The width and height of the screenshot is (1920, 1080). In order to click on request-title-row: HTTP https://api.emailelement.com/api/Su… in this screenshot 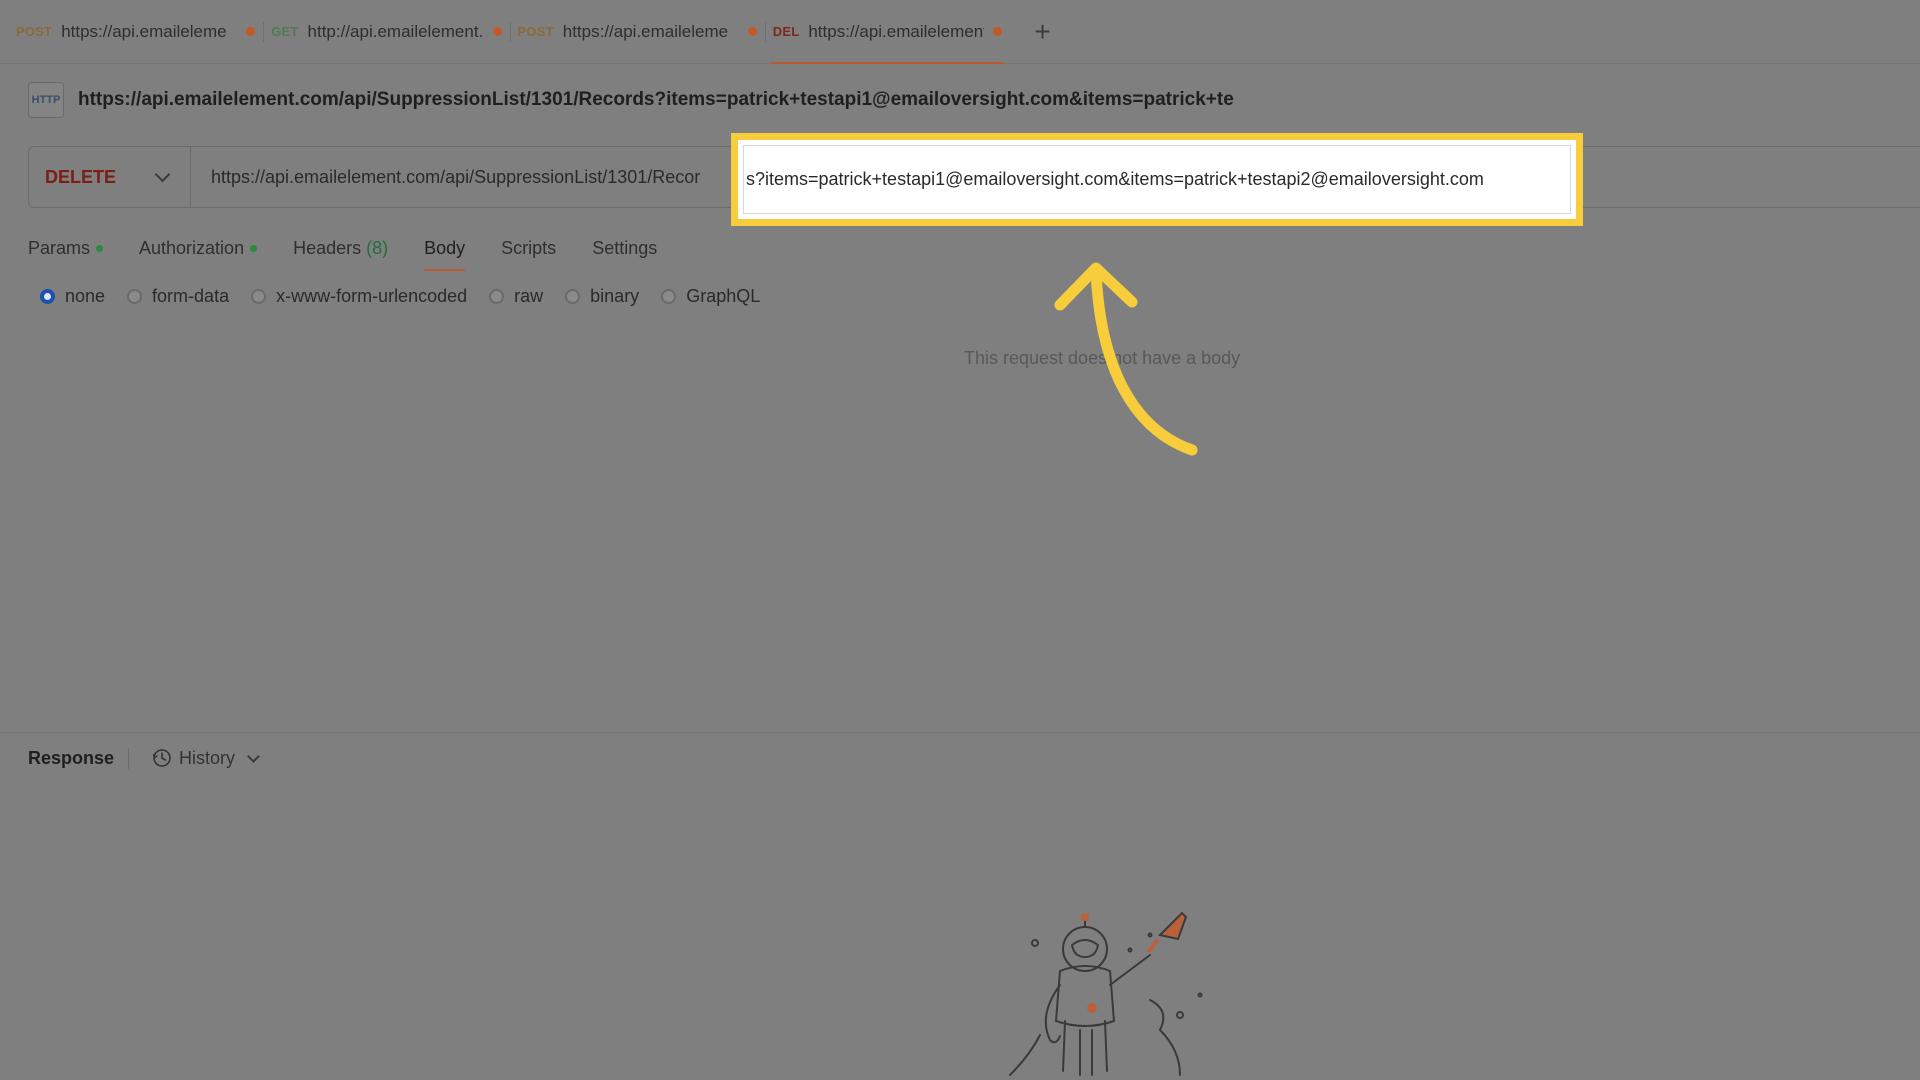, I will do `click(631, 100)`.